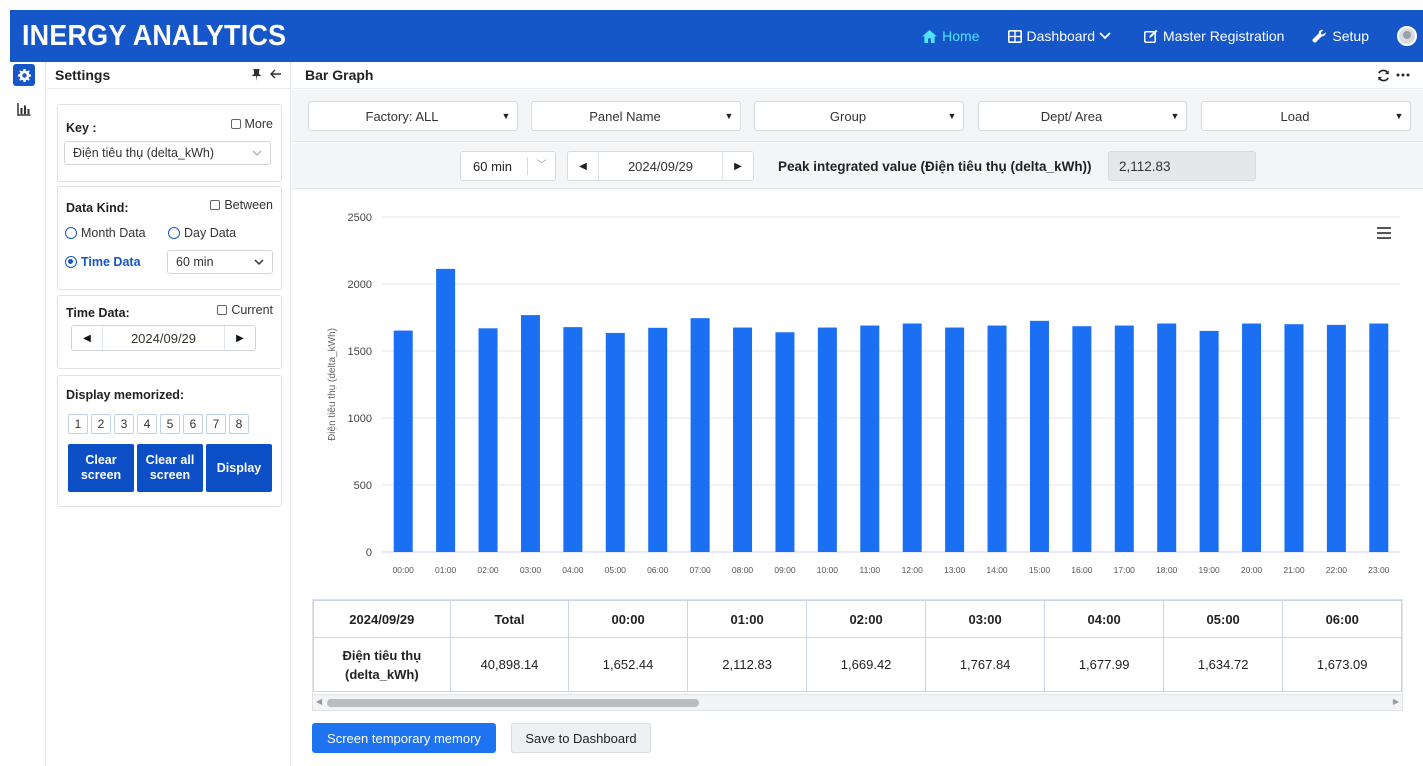 The width and height of the screenshot is (1423, 766). Describe the element at coordinates (1104, 664) in the screenshot. I see `table-cell: 1,677.99` at that location.